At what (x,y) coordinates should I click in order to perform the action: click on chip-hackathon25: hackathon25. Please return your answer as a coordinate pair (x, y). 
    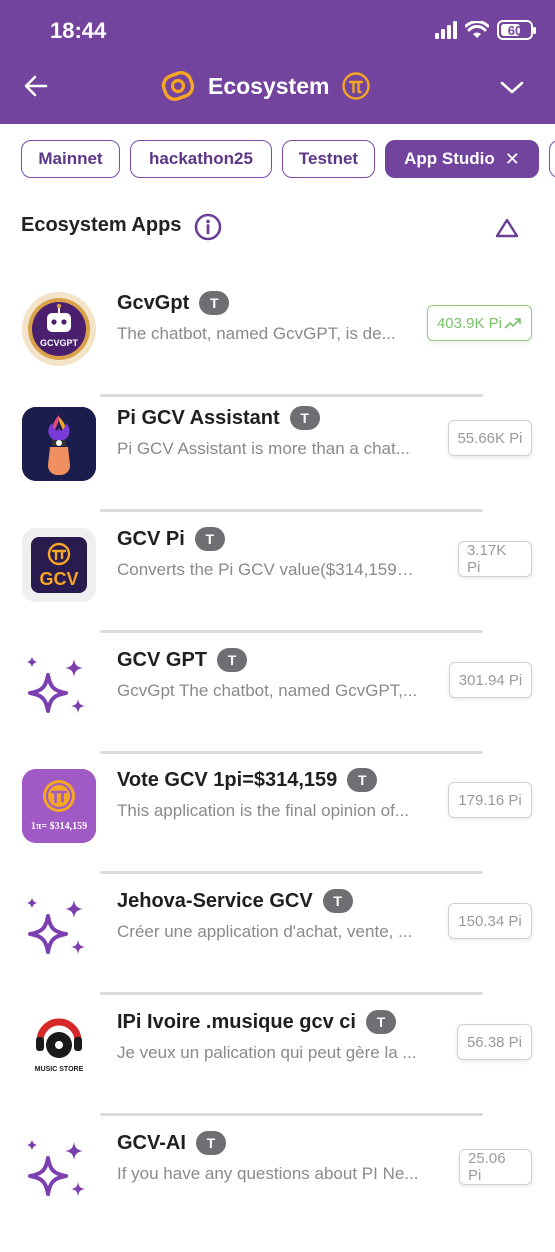
    Looking at the image, I should click on (201, 159).